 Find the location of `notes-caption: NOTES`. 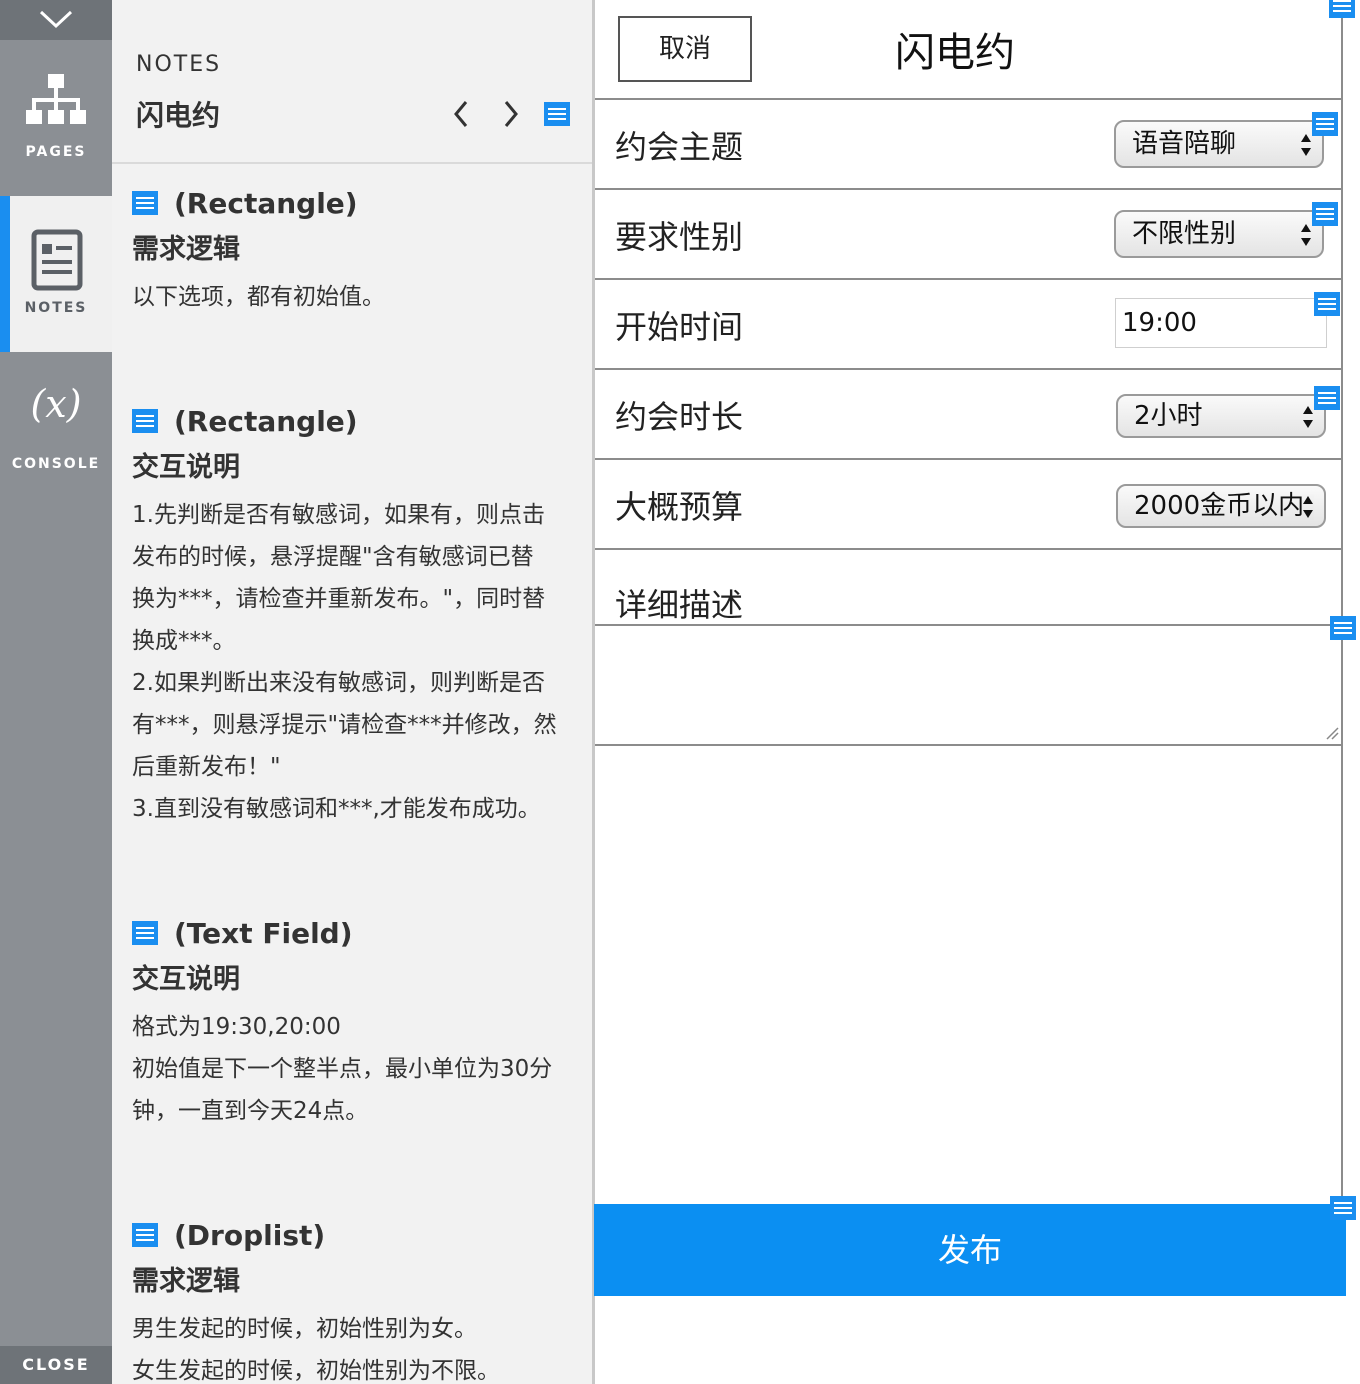

notes-caption: NOTES is located at coordinates (179, 64).